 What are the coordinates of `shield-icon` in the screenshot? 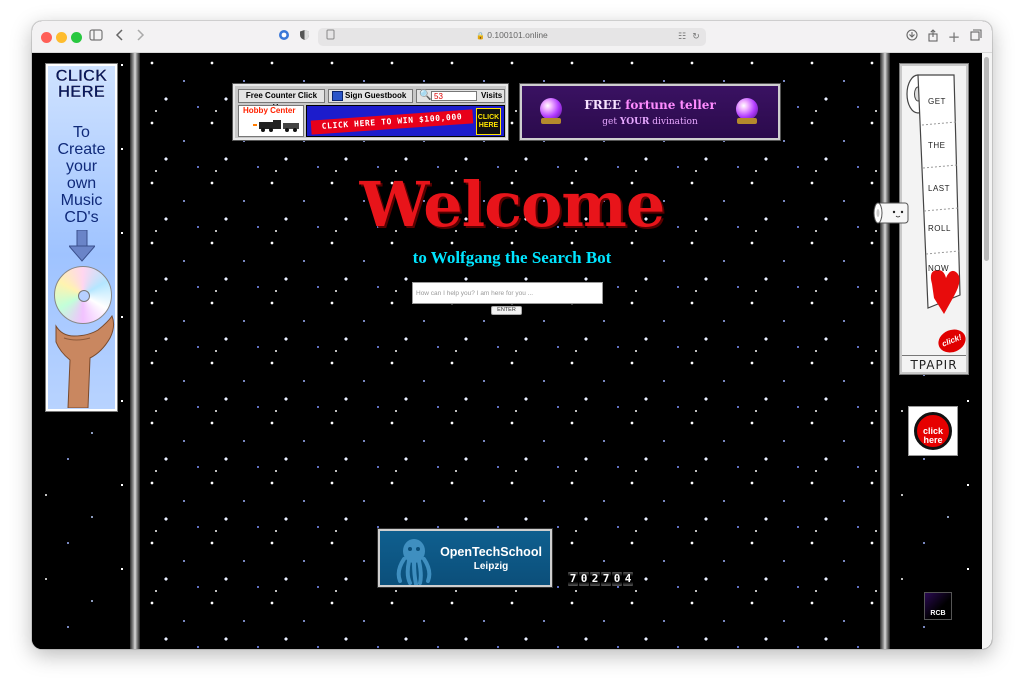 It's located at (304, 37).